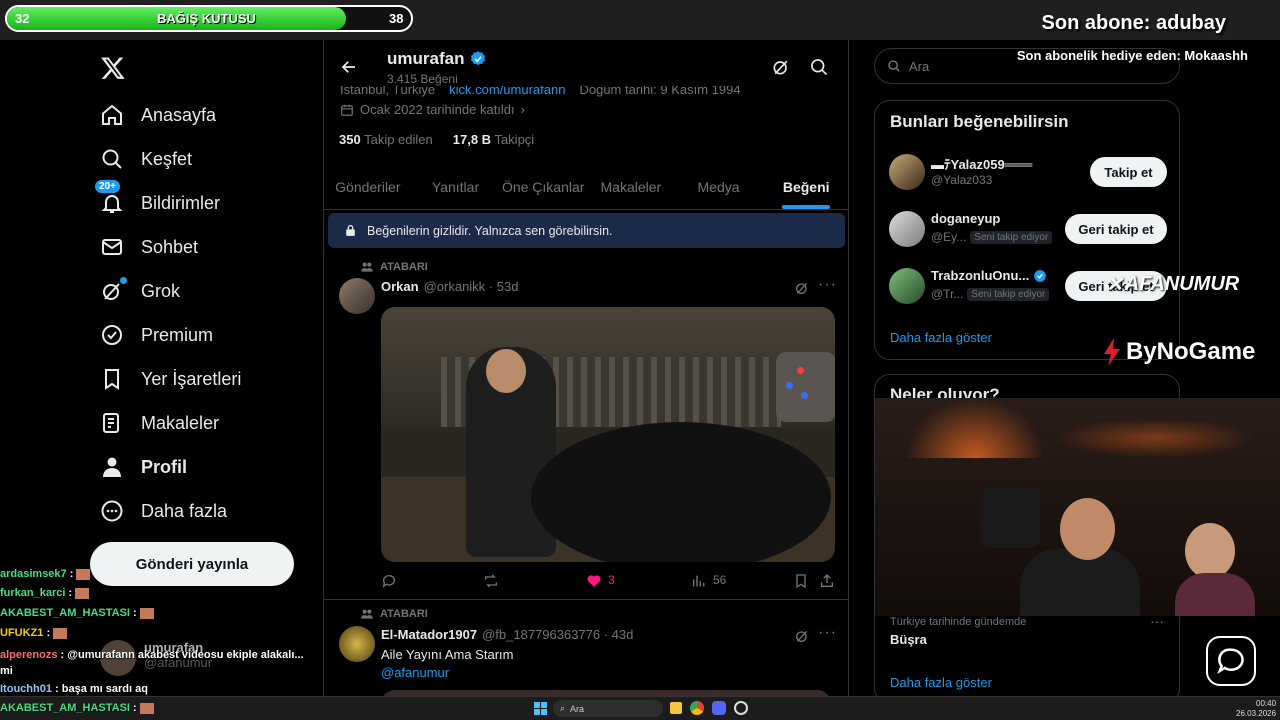 The image size is (1280, 720). I want to click on like-count: 3, so click(611, 580).